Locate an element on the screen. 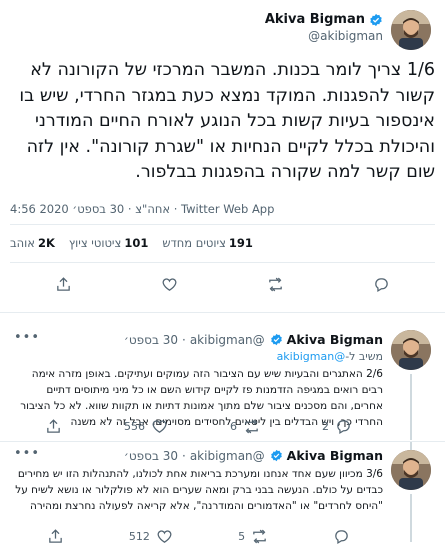  likes-stat: 2Kאוהב is located at coordinates (32, 244).